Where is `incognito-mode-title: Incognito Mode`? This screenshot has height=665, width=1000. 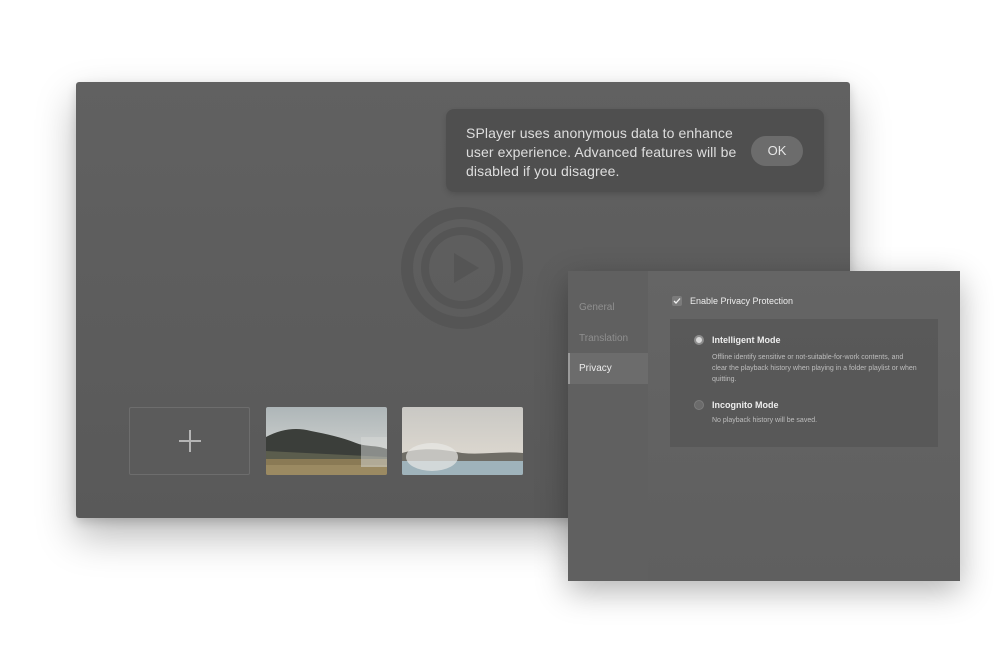
incognito-mode-title: Incognito Mode is located at coordinates (745, 405).